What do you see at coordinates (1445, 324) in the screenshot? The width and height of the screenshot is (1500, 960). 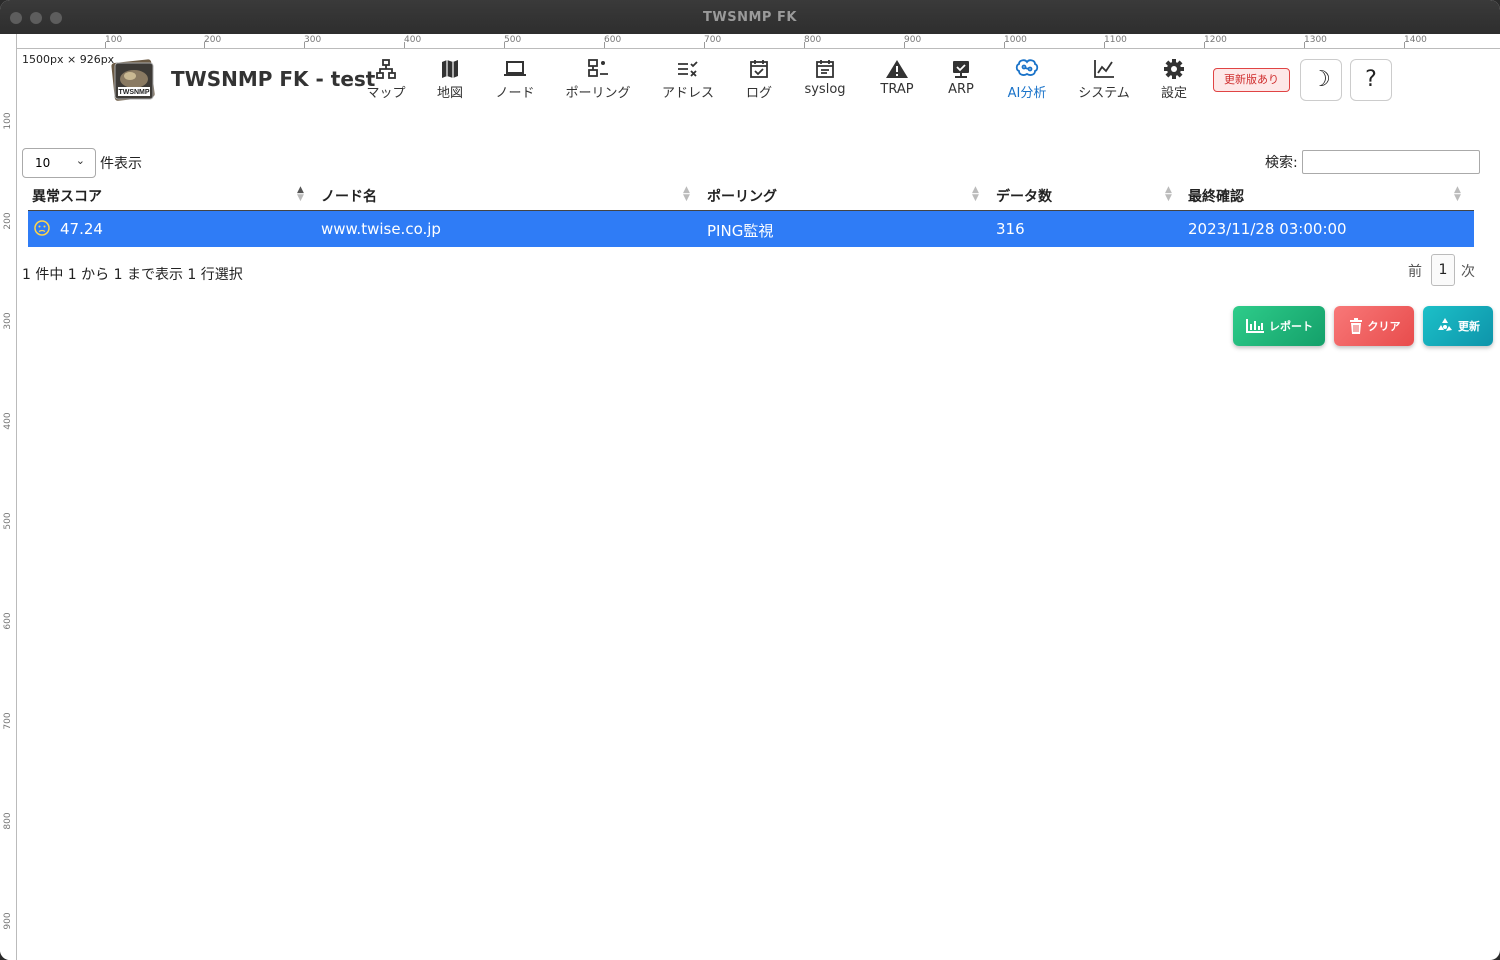 I see `recycle-icon` at bounding box center [1445, 324].